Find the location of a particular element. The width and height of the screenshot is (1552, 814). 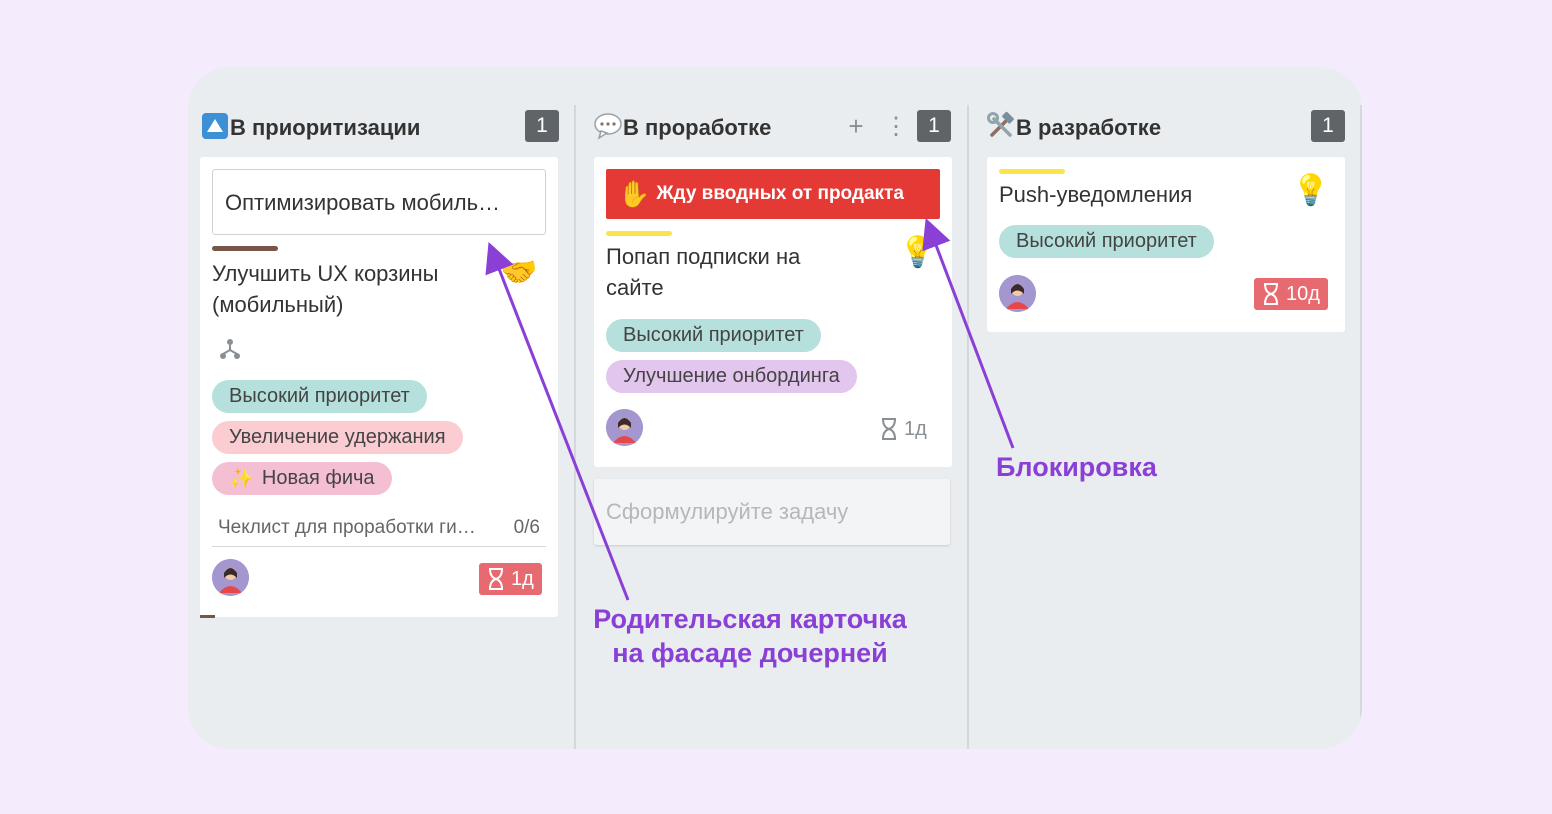

card-bottom-stripe is located at coordinates (207, 616).